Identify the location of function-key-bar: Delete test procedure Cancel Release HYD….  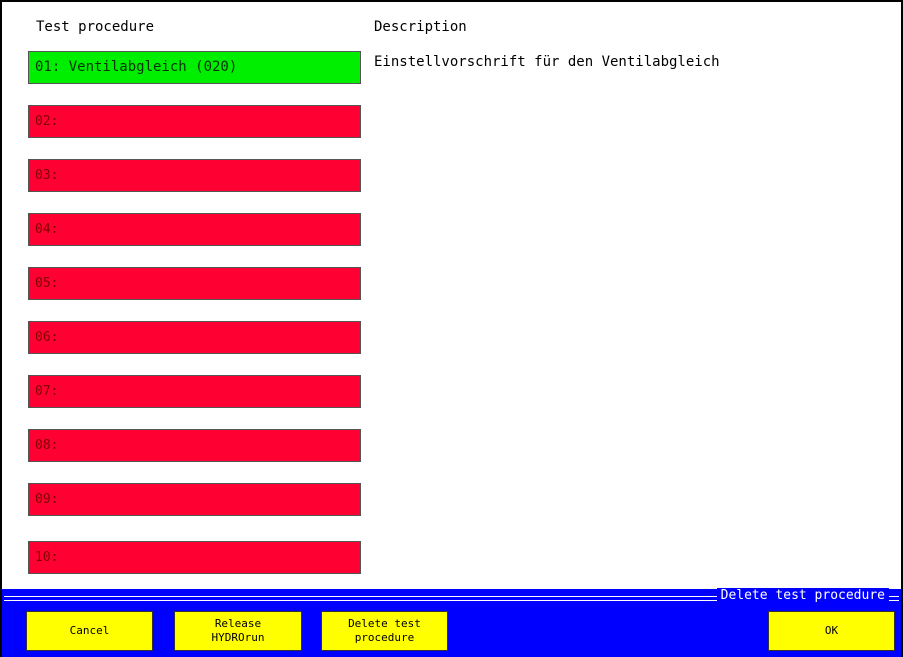
(451, 622).